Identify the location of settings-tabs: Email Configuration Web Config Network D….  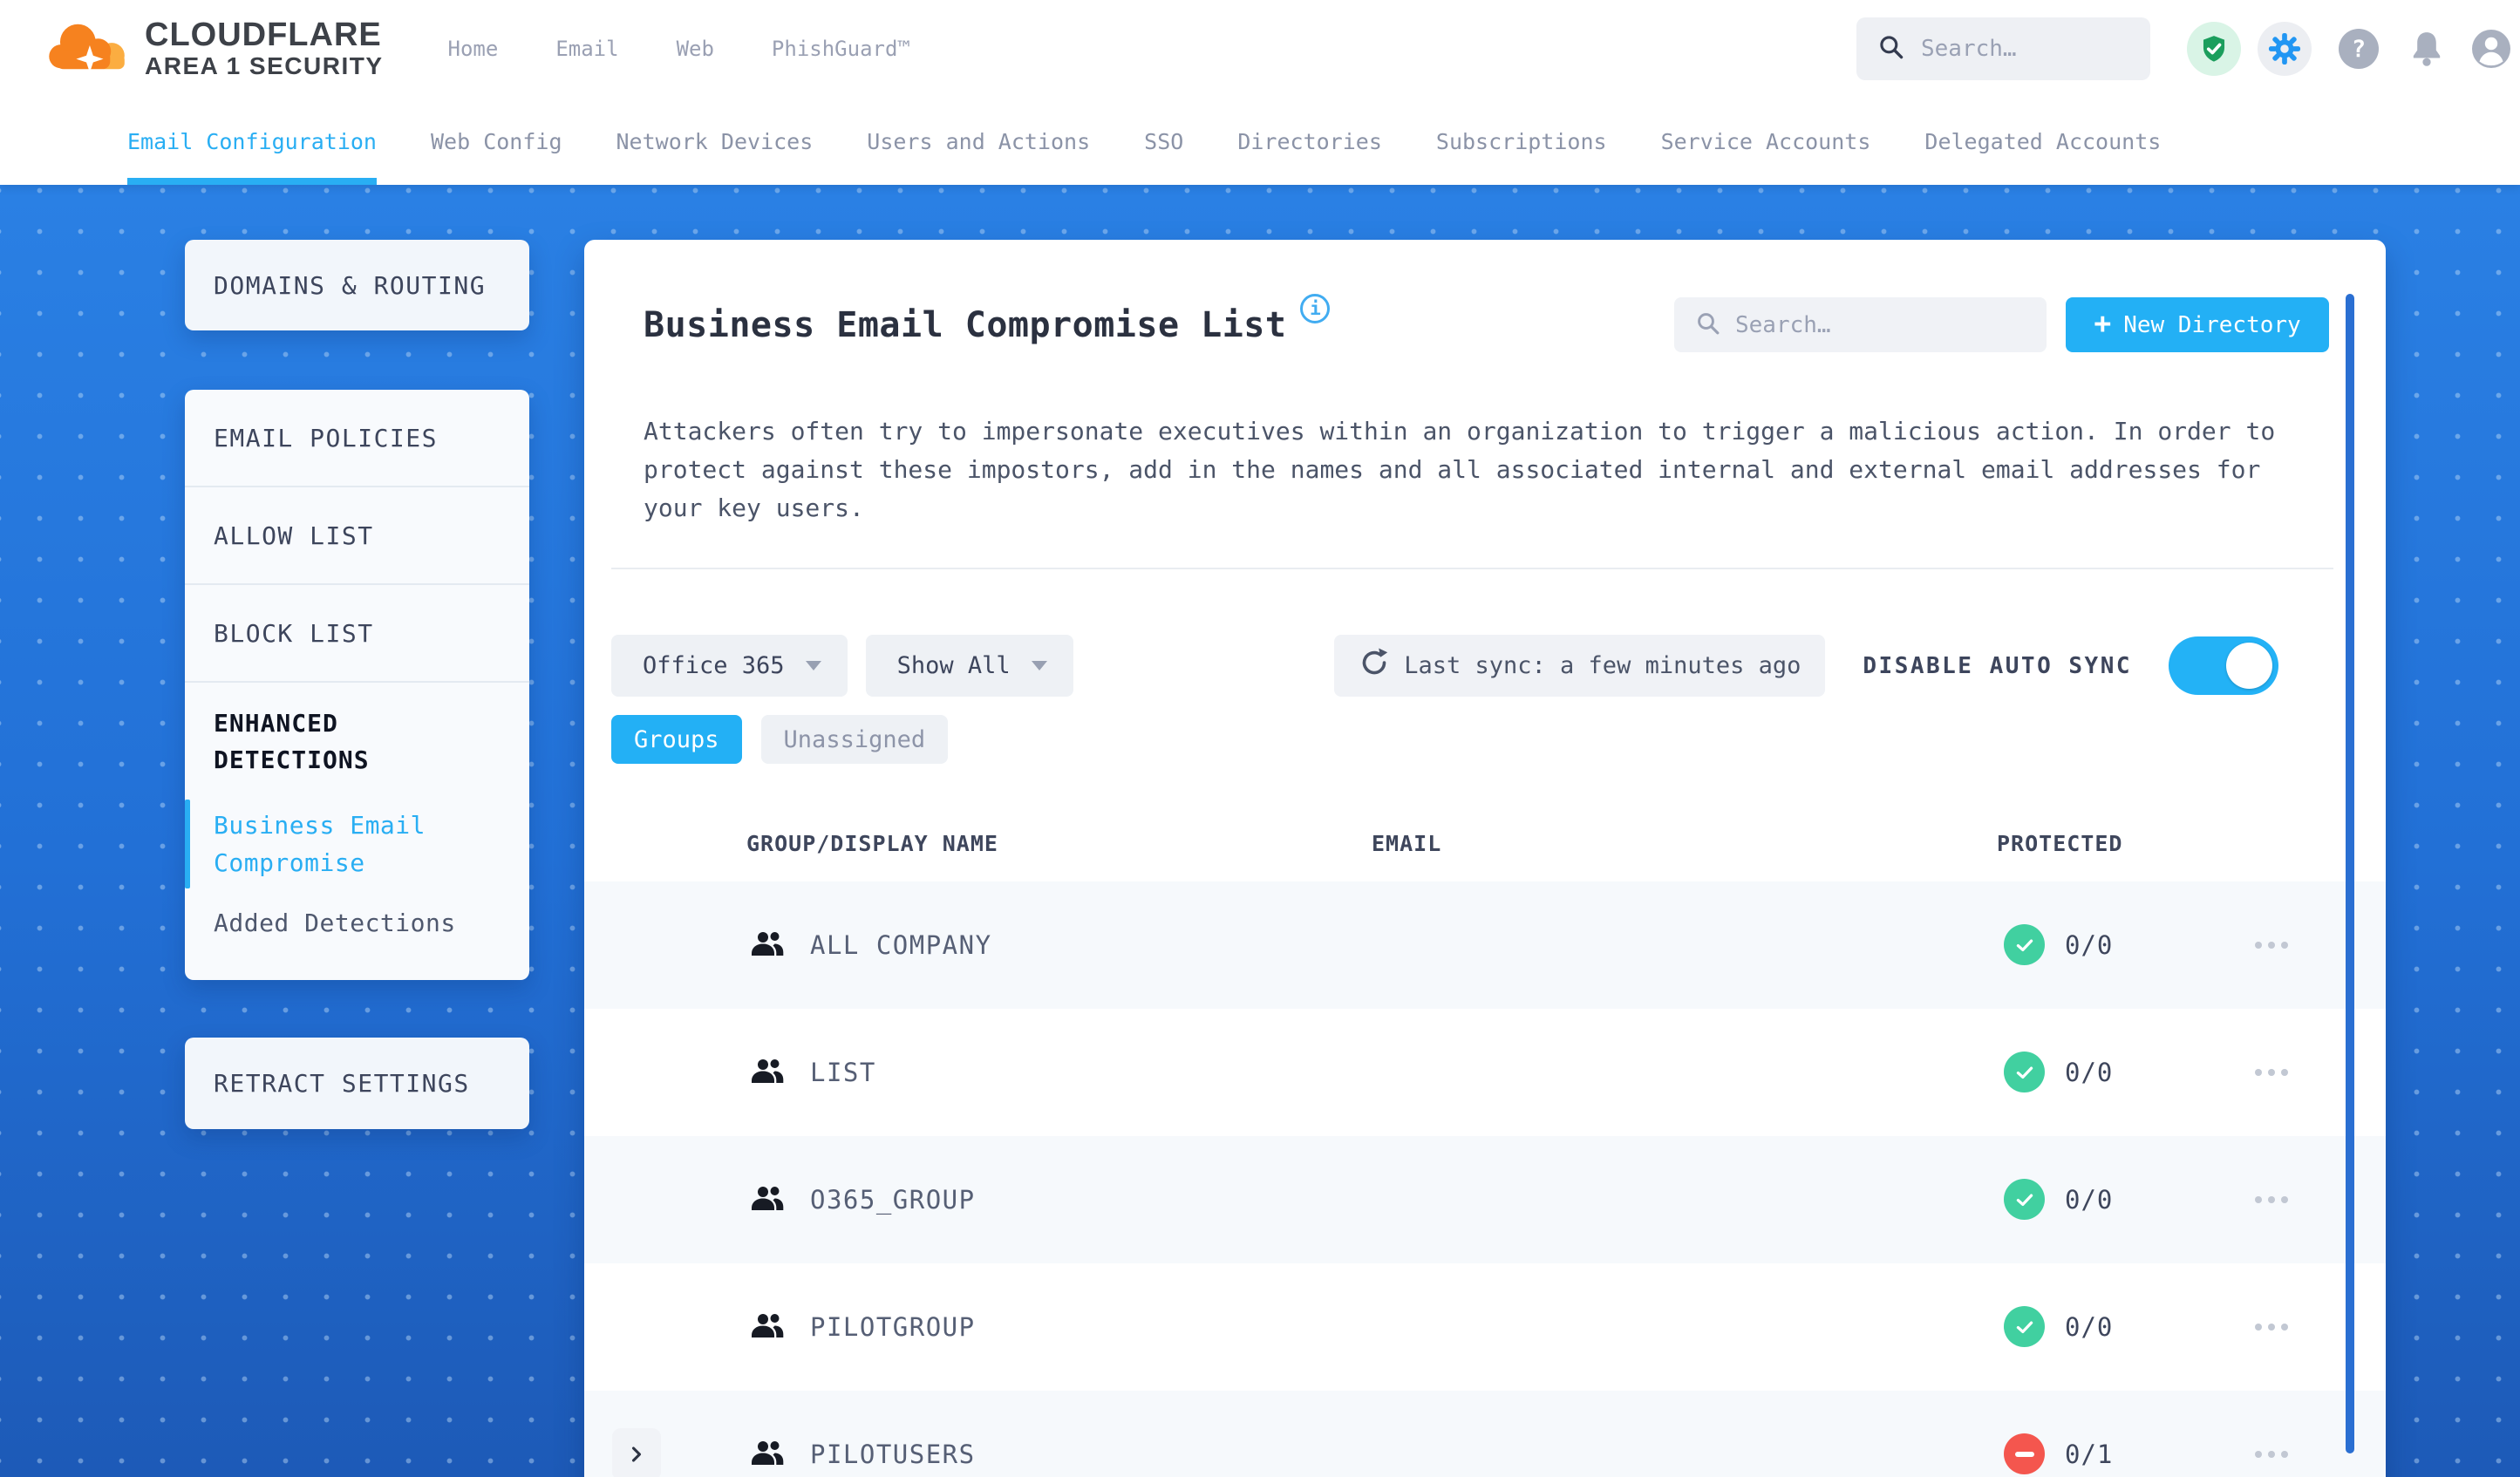
(1260, 141).